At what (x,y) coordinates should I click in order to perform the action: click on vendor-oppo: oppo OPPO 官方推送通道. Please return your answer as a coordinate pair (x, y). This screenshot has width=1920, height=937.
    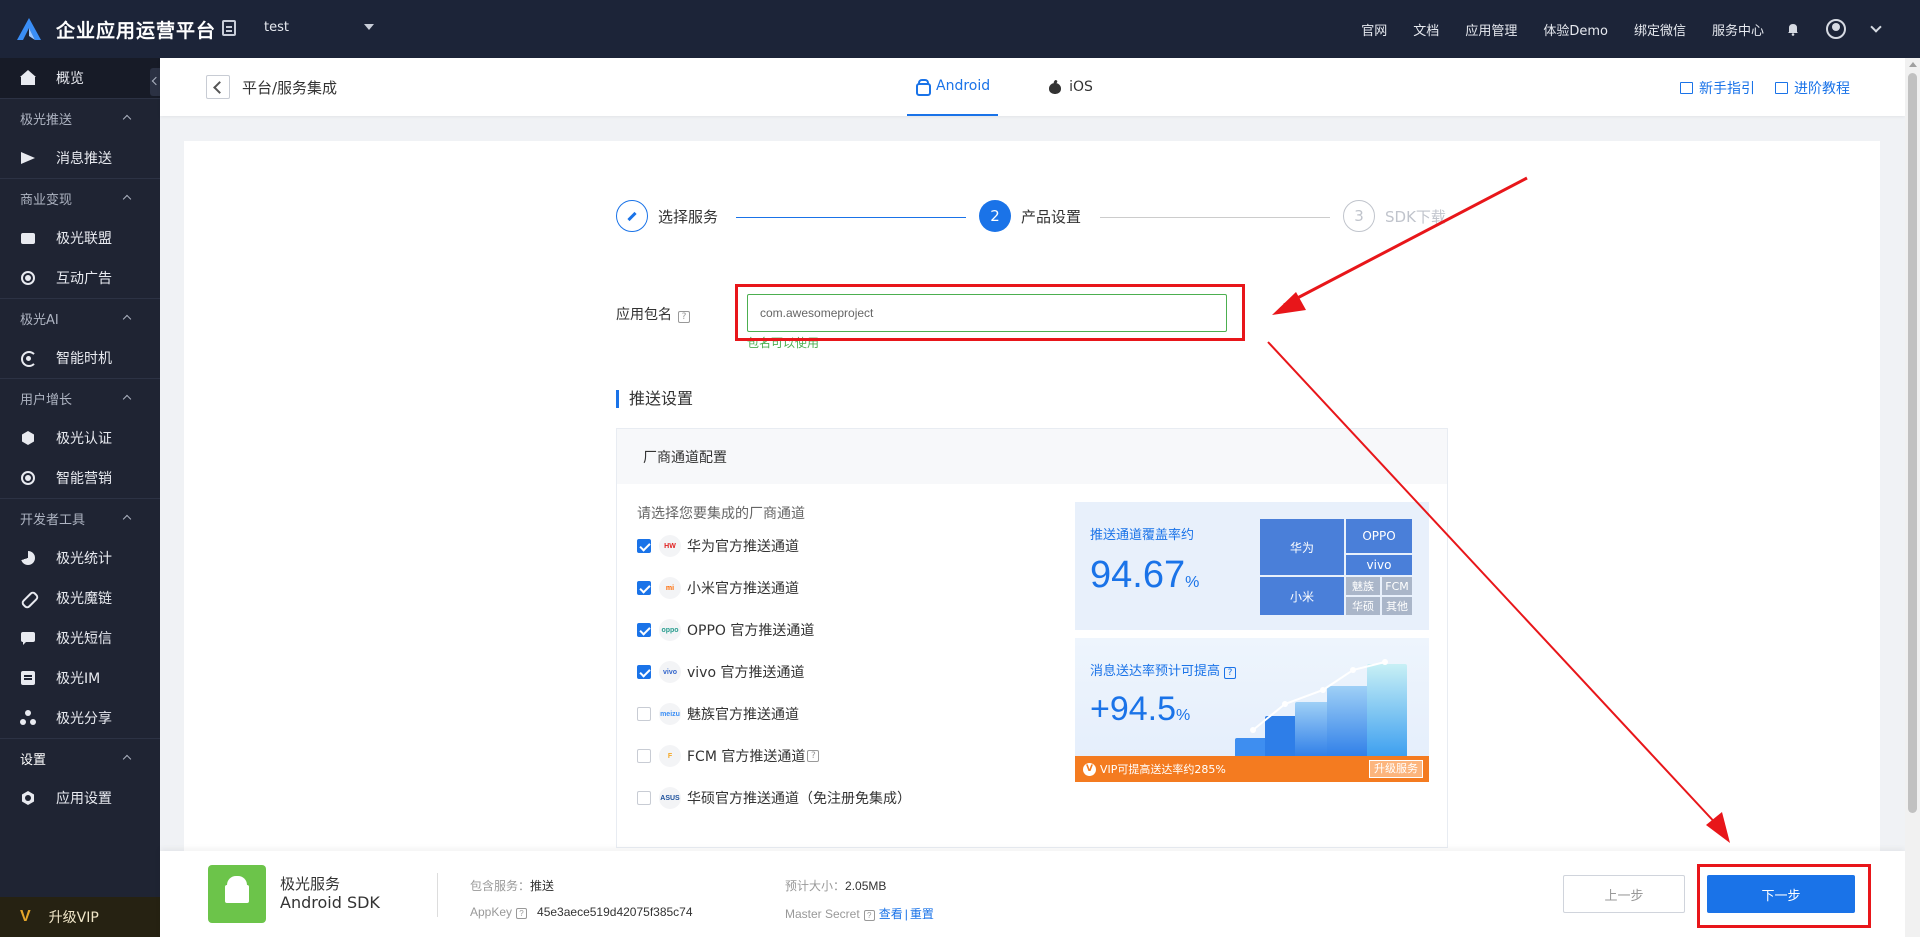
    Looking at the image, I should click on (725, 630).